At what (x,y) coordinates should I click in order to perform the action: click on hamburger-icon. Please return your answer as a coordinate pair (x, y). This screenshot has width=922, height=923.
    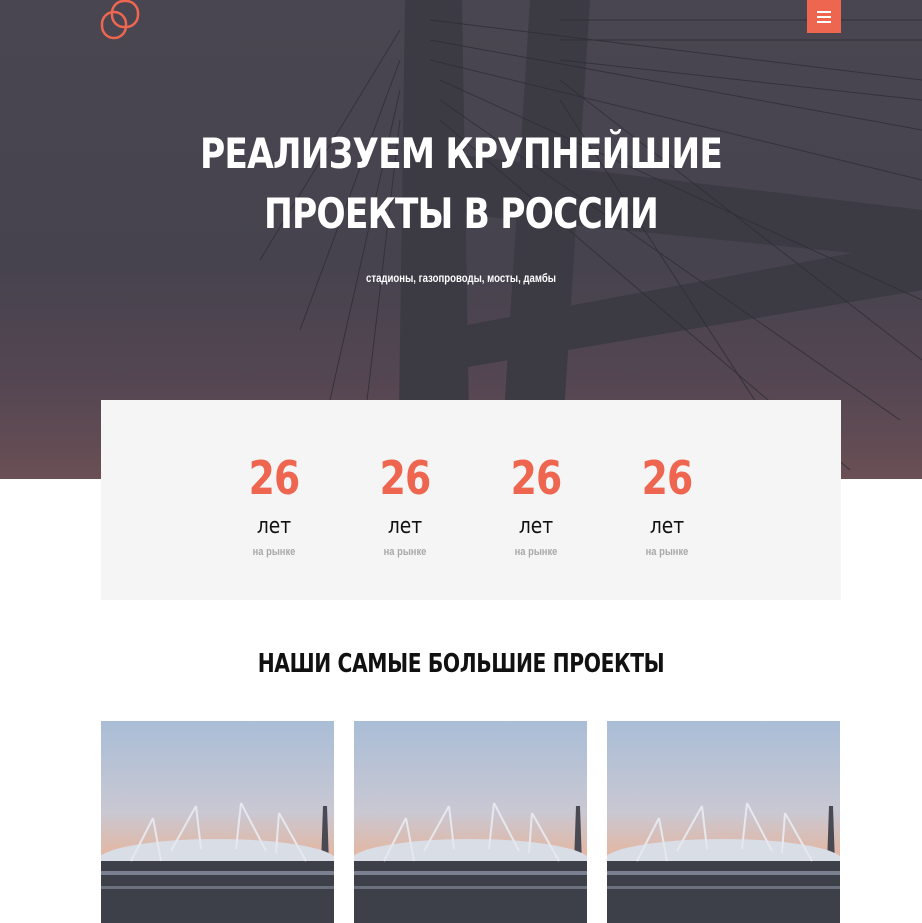
    Looking at the image, I should click on (824, 16).